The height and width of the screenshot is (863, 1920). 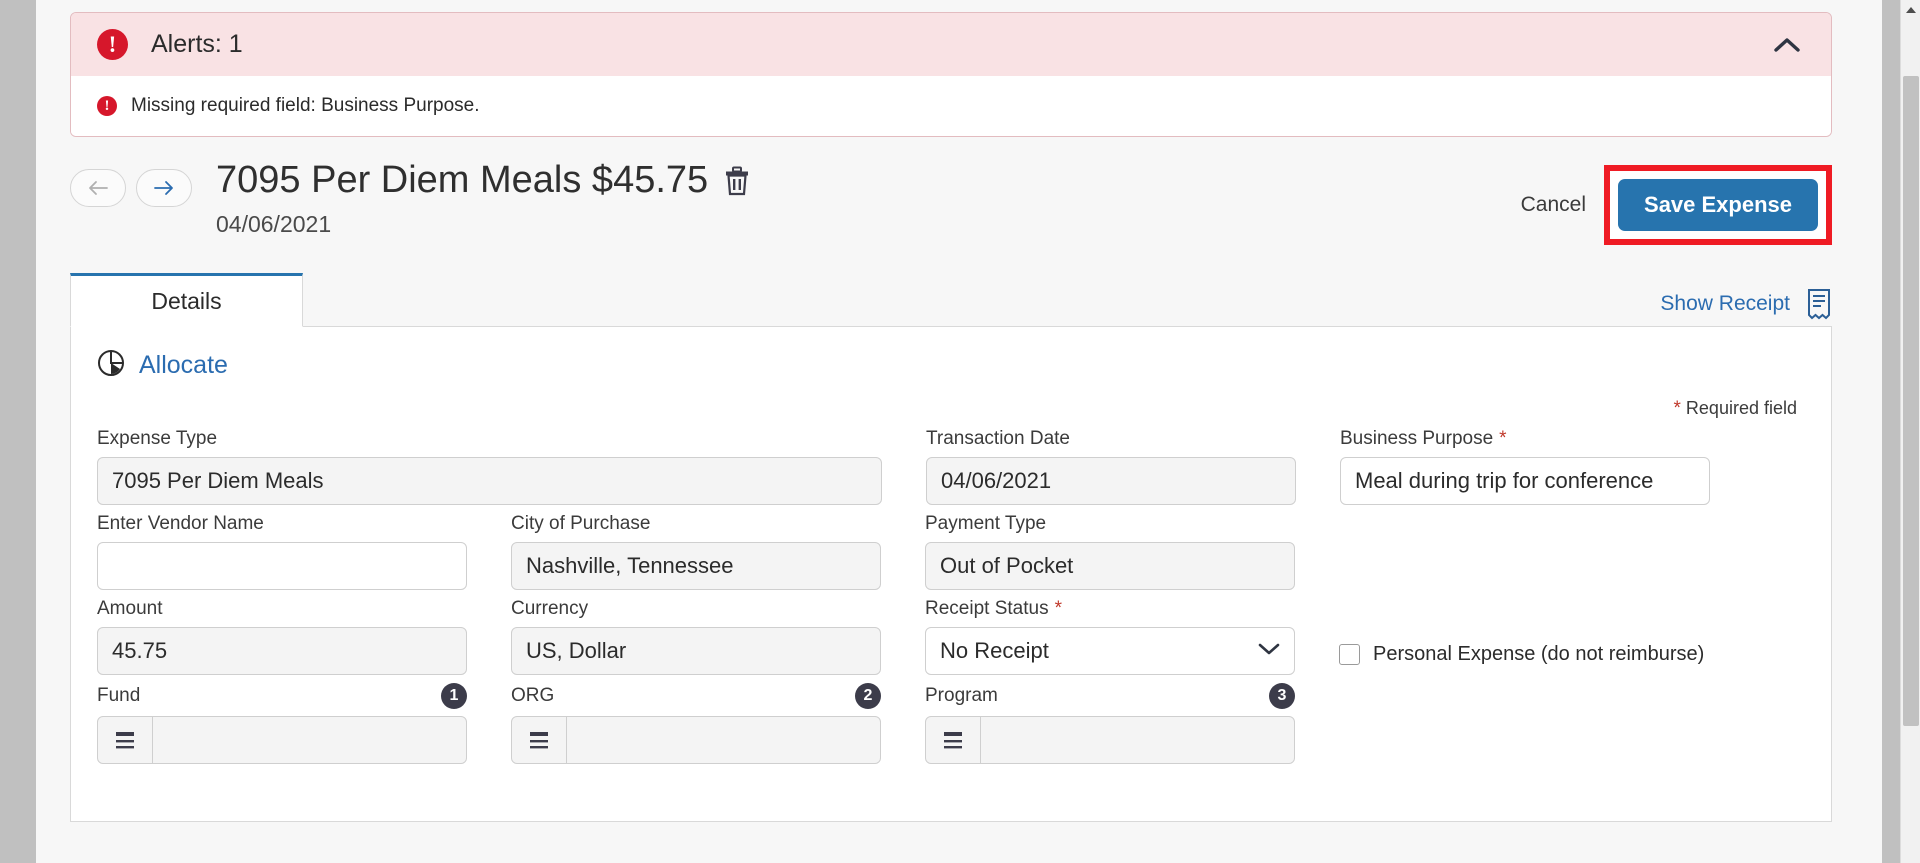 I want to click on currency-input: US, Dollar, so click(x=696, y=651).